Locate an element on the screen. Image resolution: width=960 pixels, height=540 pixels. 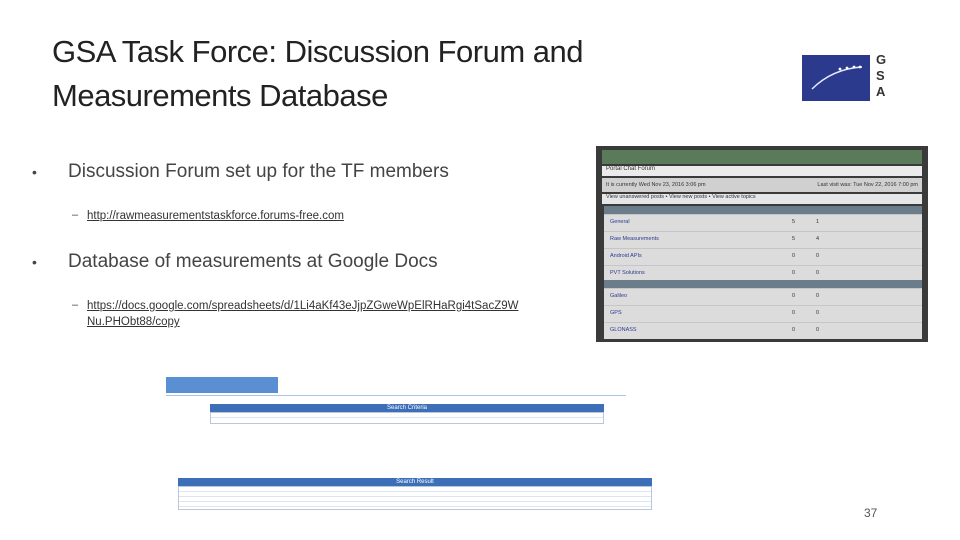
forum-row: Android APIs 0 0 is located at coordinates (763, 256).